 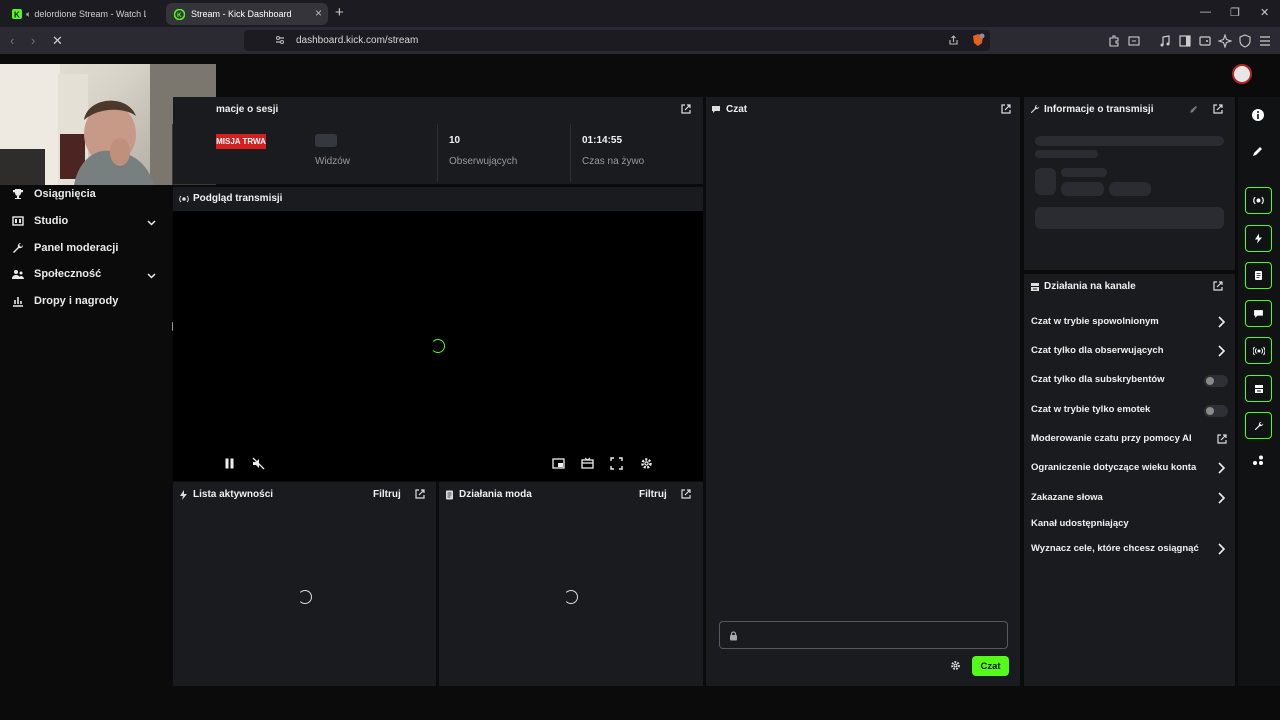 I want to click on send-chat-button: Czat, so click(x=990, y=666).